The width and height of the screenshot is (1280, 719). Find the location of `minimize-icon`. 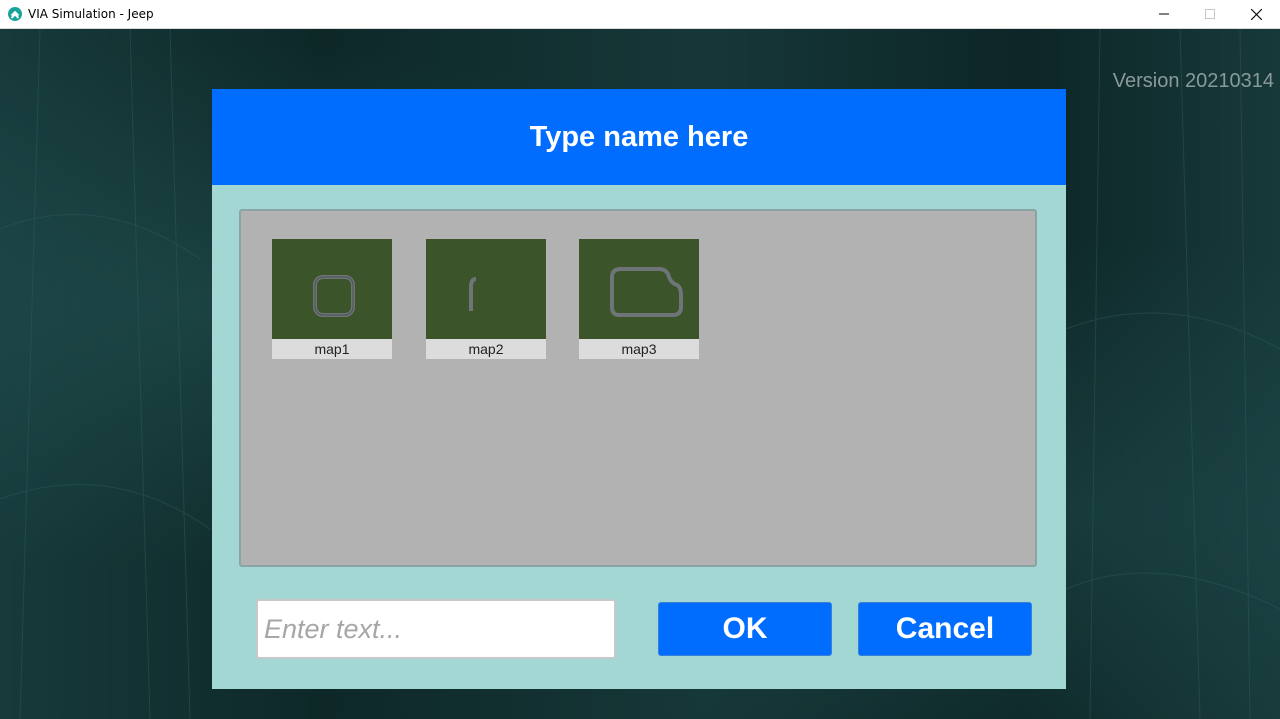

minimize-icon is located at coordinates (1164, 14).